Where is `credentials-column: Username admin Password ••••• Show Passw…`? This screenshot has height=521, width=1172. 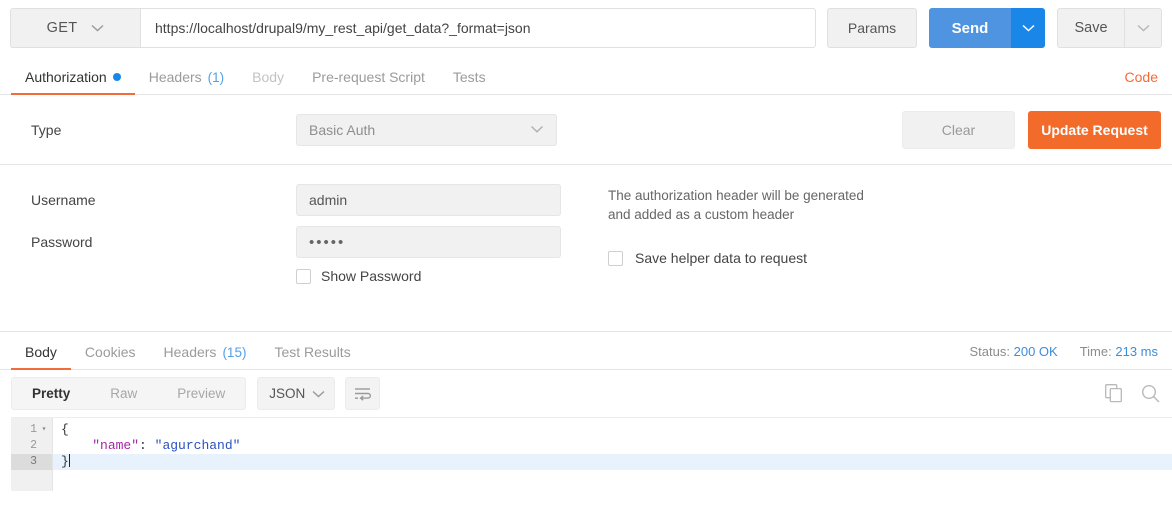 credentials-column: Username admin Password ••••• Show Passw… is located at coordinates (298, 257).